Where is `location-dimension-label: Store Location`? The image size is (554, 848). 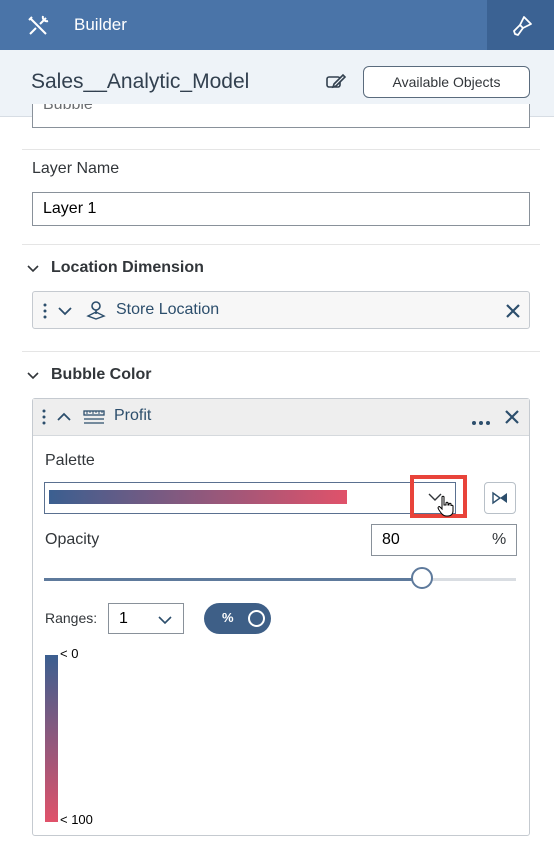 location-dimension-label: Store Location is located at coordinates (168, 309).